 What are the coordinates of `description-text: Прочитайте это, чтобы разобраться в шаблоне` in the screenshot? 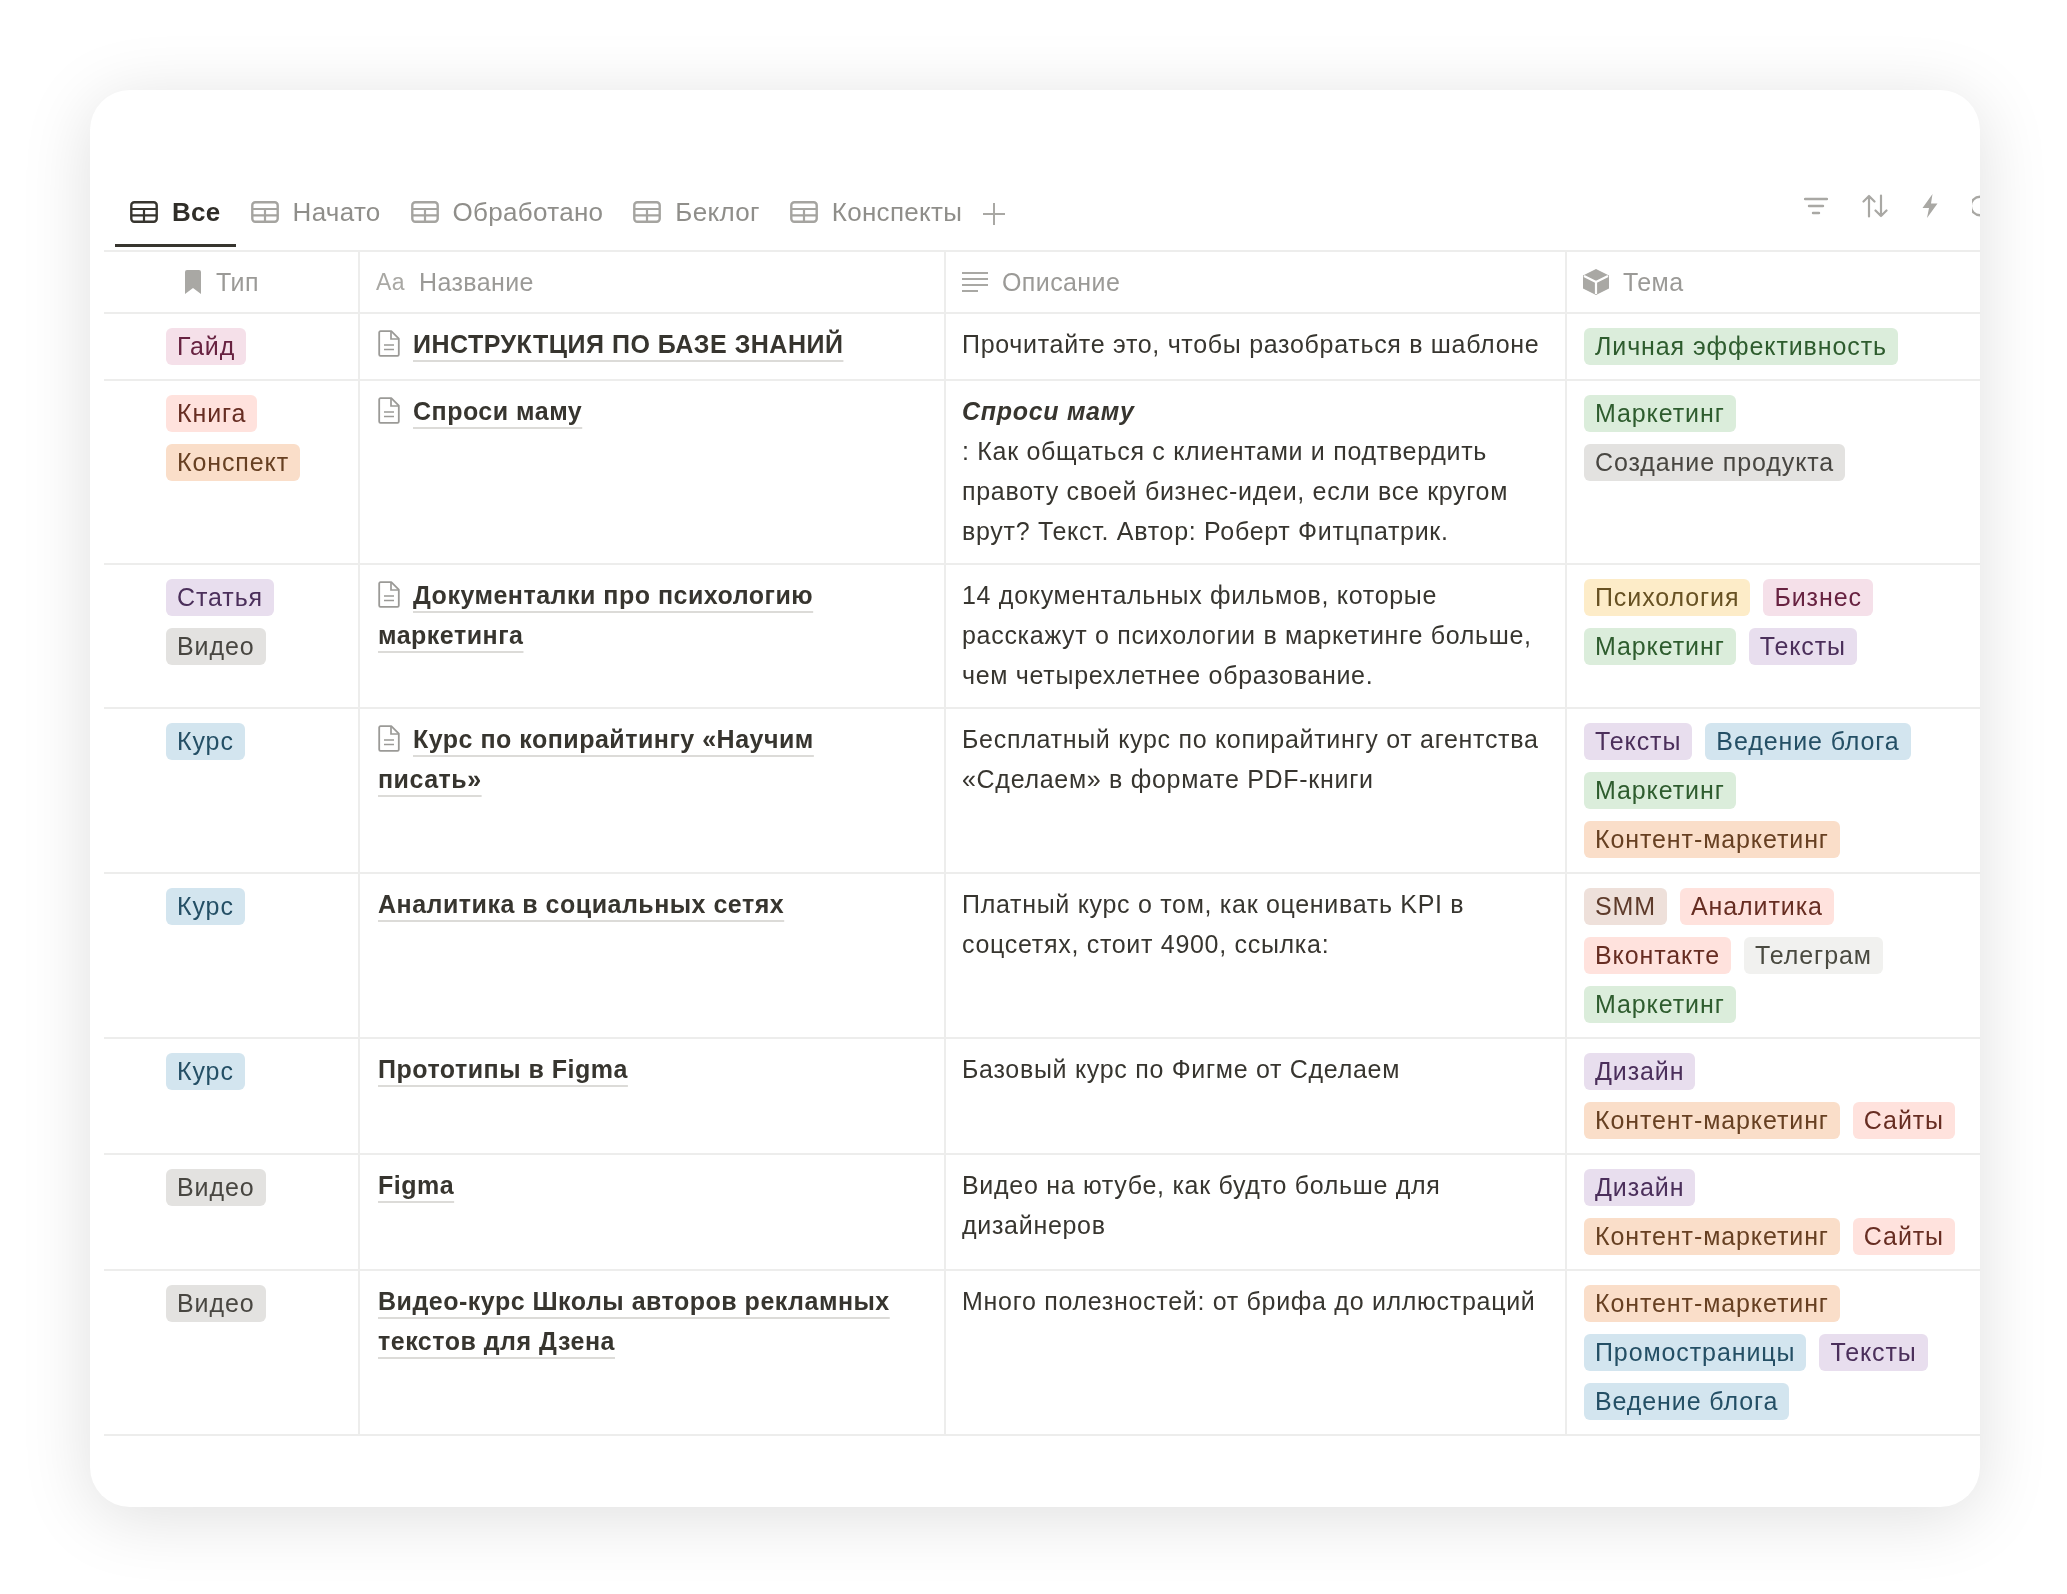 It's located at (1251, 344).